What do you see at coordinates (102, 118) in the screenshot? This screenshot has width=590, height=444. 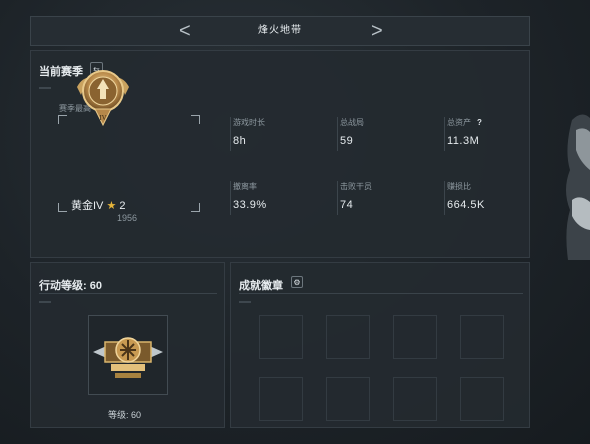 I see `emblem-numeral: IV` at bounding box center [102, 118].